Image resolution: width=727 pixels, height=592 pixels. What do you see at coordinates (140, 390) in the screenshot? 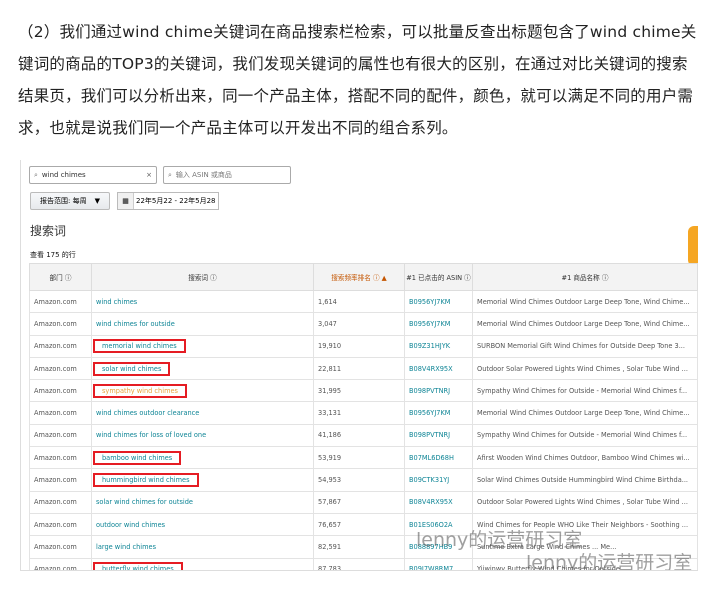
I see `keyword-link: sympathy wind chimes` at bounding box center [140, 390].